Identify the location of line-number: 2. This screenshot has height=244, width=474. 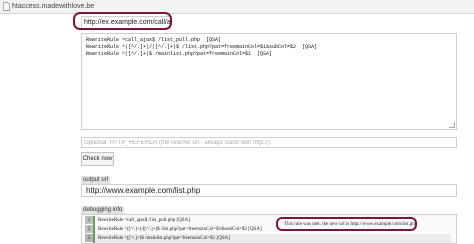
(89, 229).